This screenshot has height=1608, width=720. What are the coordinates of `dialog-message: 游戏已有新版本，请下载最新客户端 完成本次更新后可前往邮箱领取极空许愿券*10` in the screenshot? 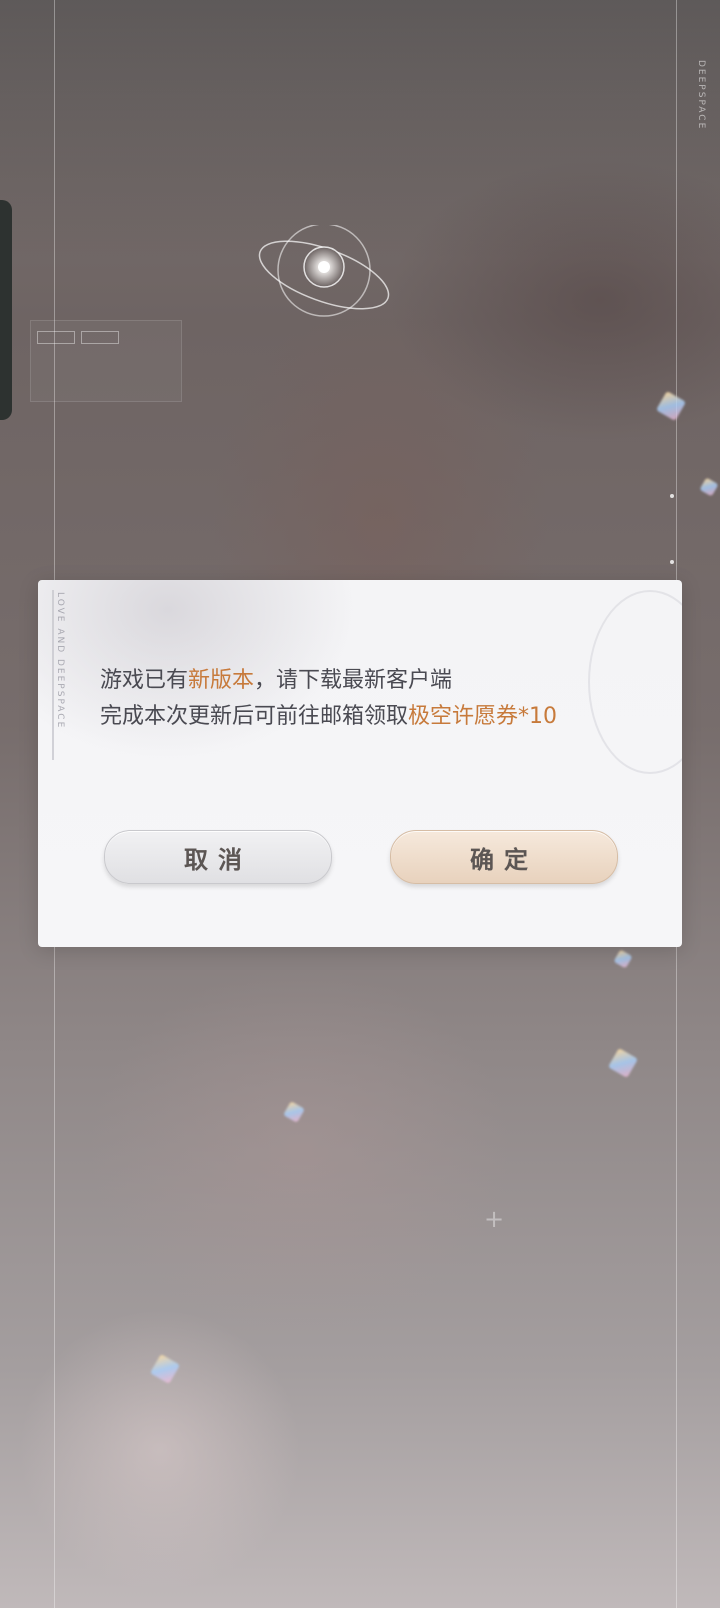 It's located at (376, 699).